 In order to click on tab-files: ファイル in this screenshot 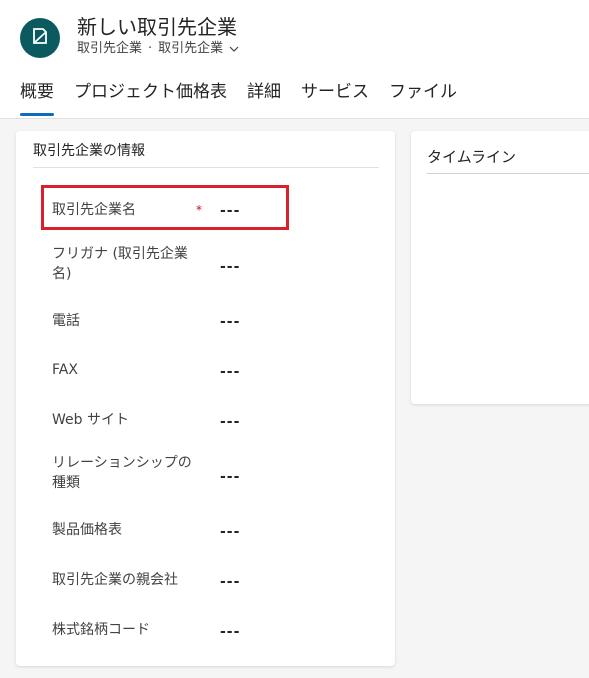, I will do `click(423, 93)`.